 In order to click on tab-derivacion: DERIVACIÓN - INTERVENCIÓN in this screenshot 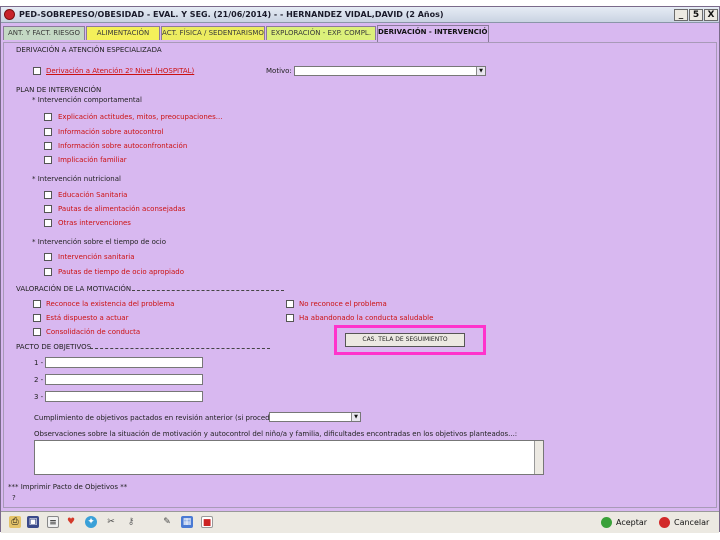, I will do `click(433, 33)`.